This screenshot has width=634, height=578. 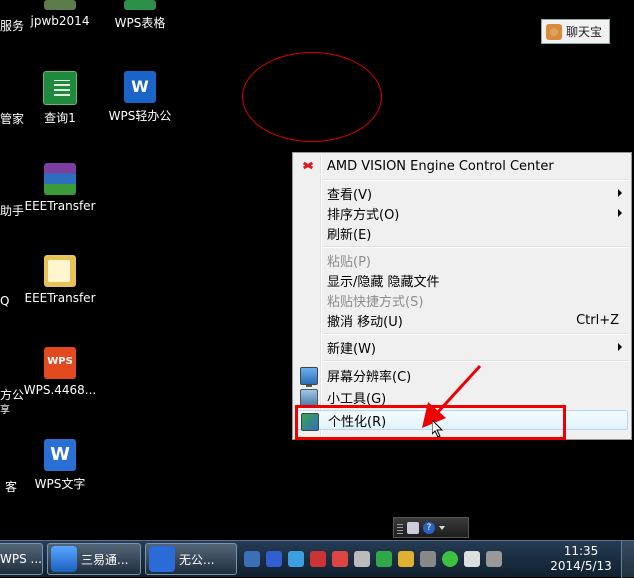 What do you see at coordinates (384, 559) in the screenshot?
I see `shield-icon` at bounding box center [384, 559].